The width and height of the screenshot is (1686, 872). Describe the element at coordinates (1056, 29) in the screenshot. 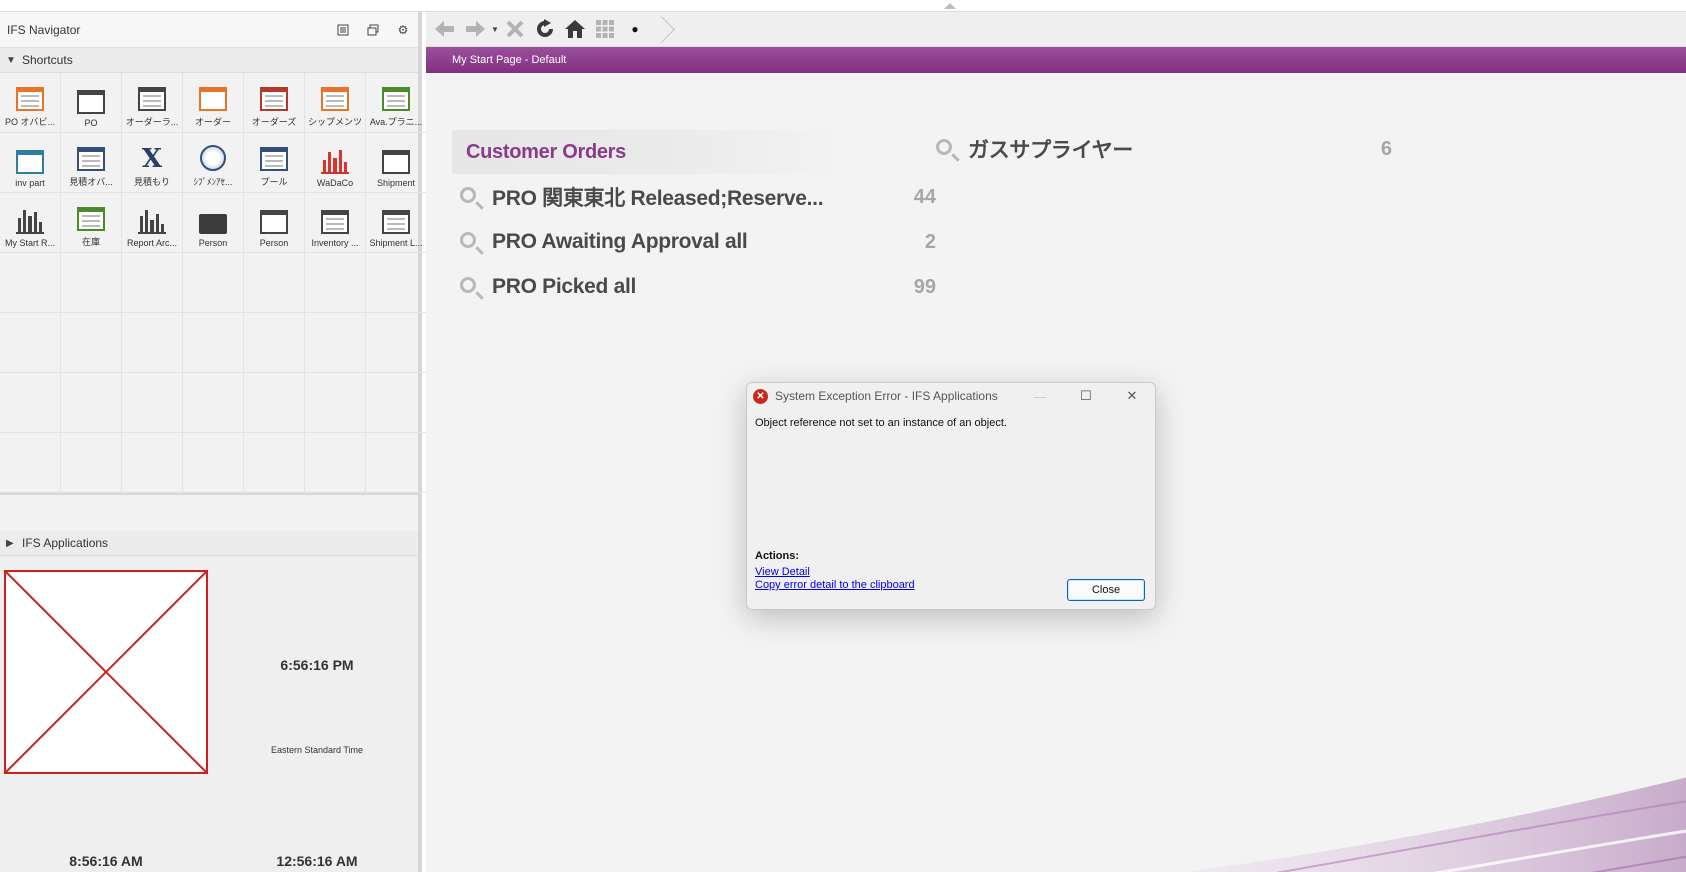

I see `navigation-toolbar: ▼ ●` at that location.